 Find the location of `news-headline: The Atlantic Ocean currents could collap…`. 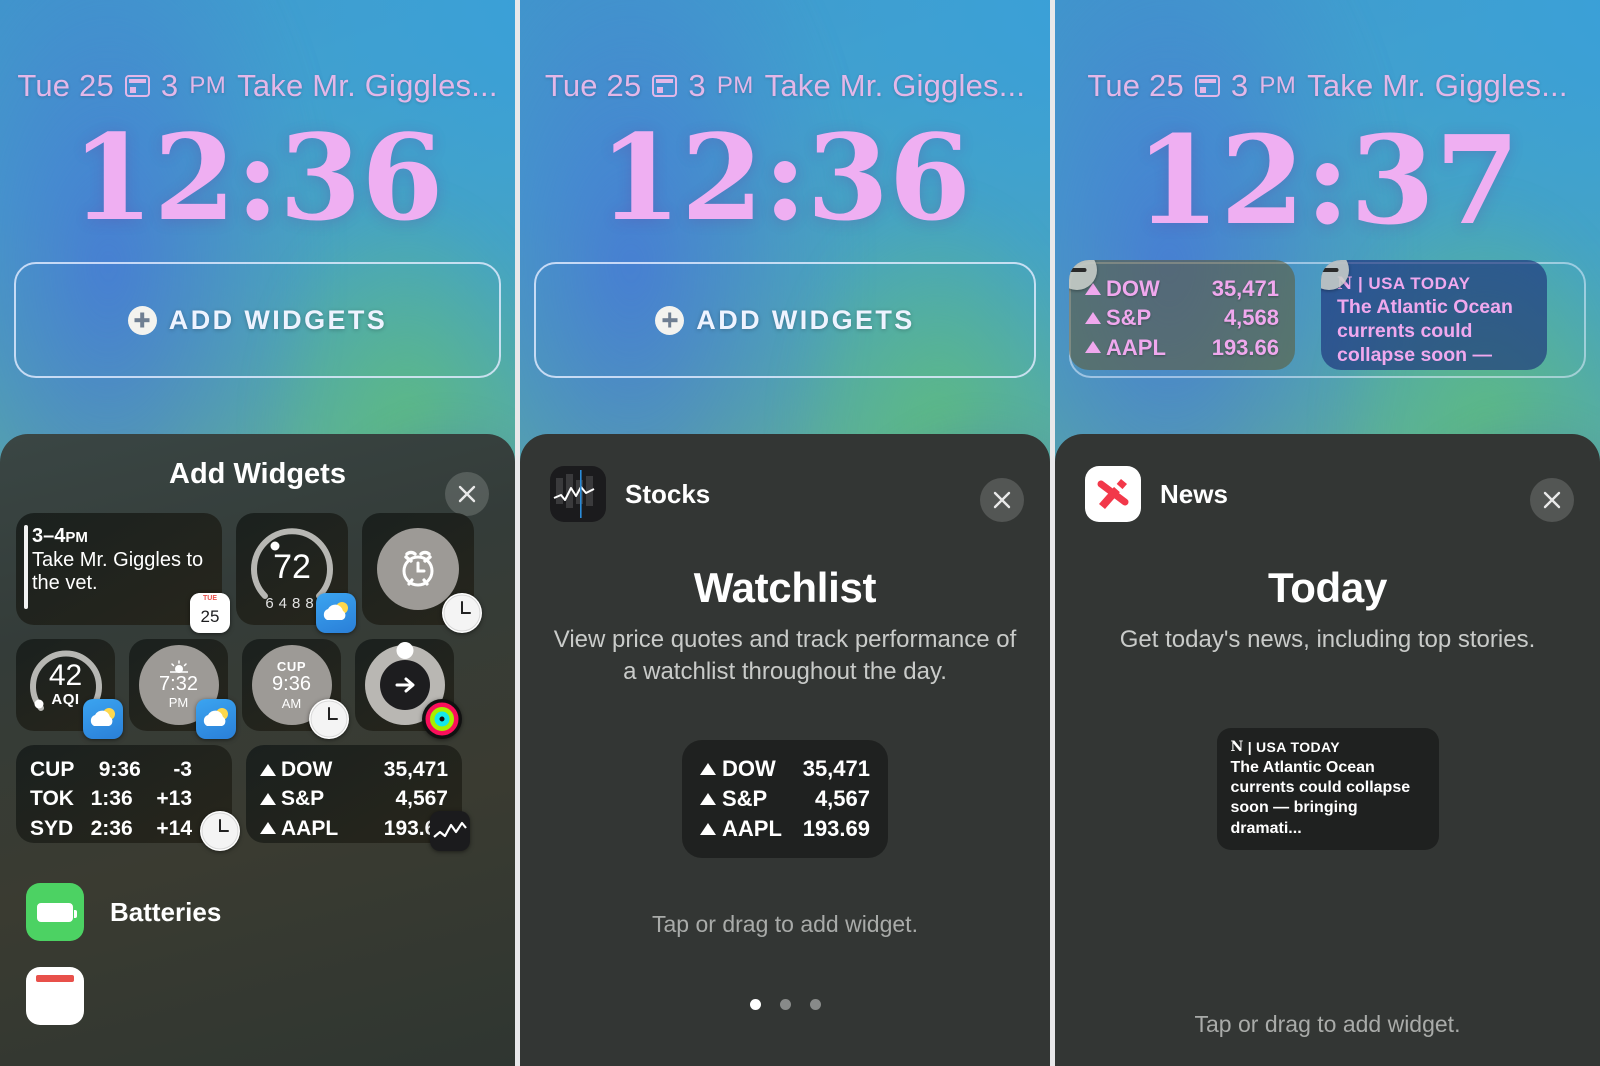

news-headline: The Atlantic Ocean currents could collap… is located at coordinates (1320, 798).